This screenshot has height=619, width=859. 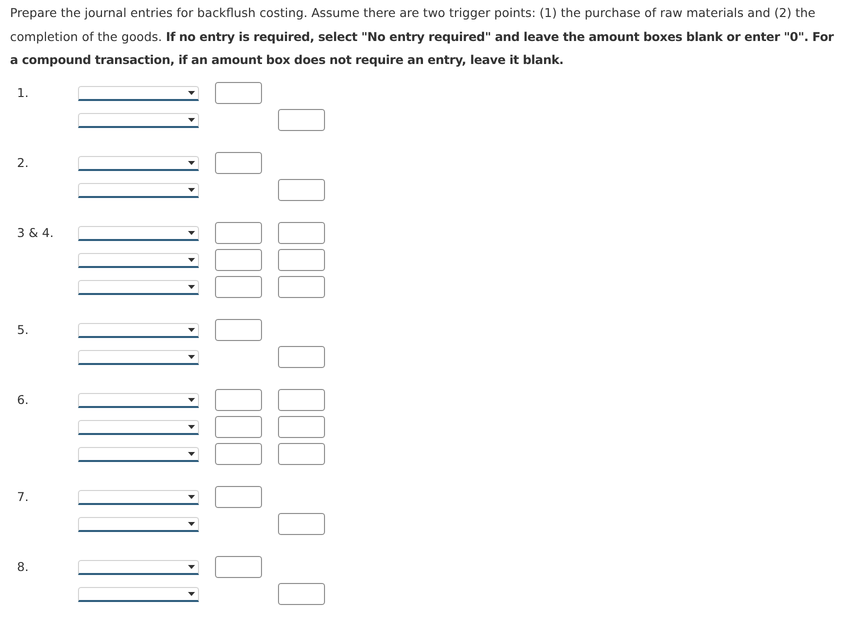 I want to click on entry-number: 7., so click(x=22, y=497).